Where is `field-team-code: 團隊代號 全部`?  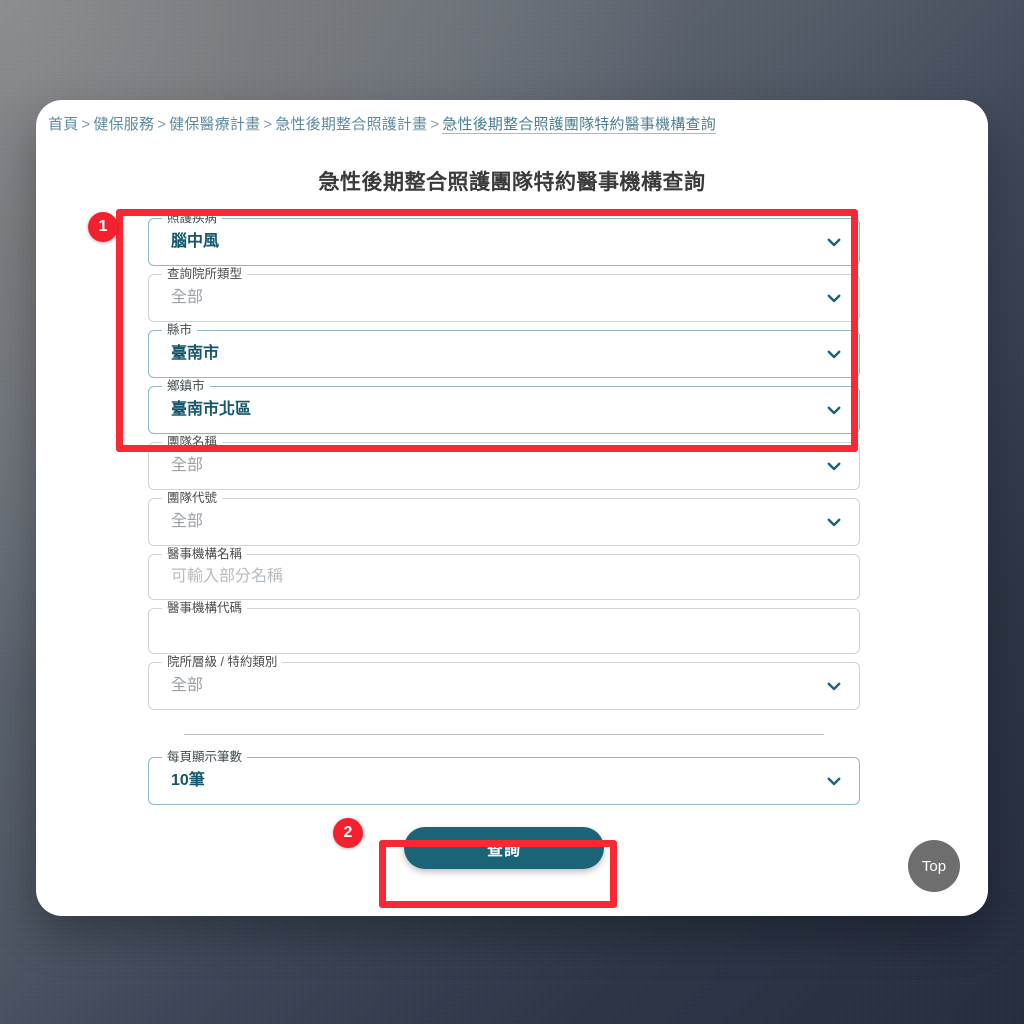 field-team-code: 團隊代號 全部 is located at coordinates (504, 518).